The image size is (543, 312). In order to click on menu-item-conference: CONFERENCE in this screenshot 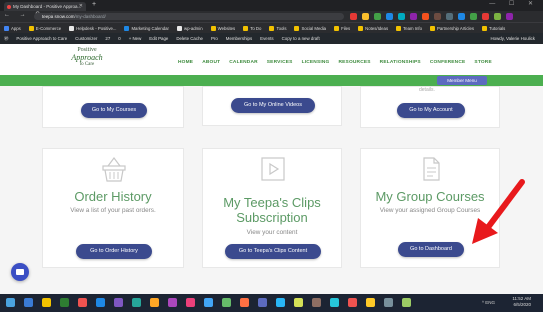, I will do `click(448, 62)`.